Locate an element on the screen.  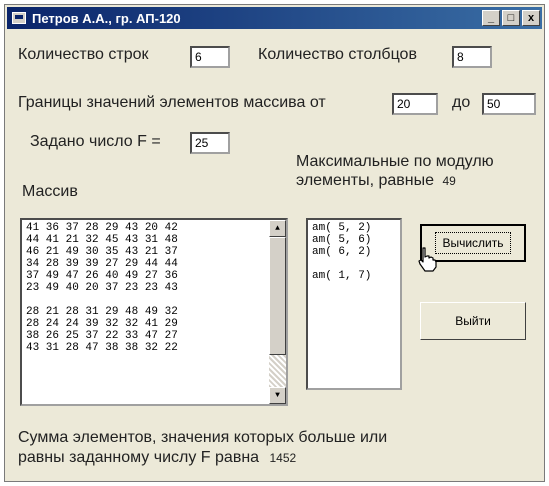
window-title: Петров А.А., гр. АП-120 is located at coordinates (106, 18).